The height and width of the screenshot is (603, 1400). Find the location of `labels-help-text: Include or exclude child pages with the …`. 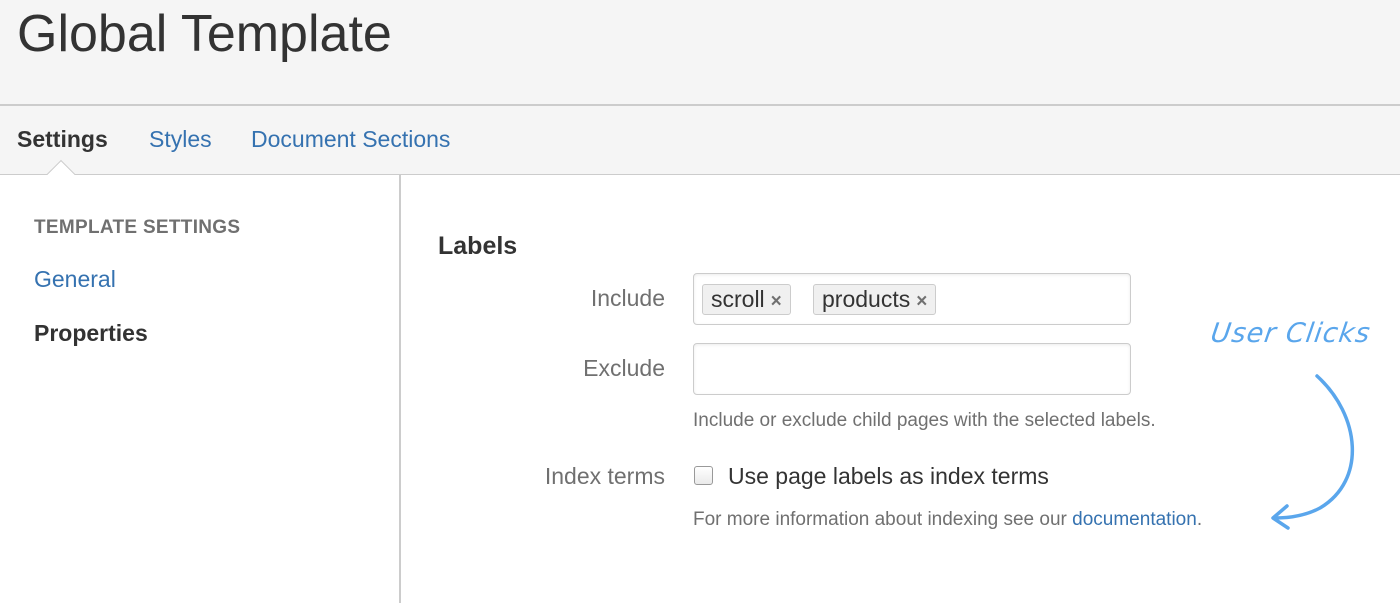

labels-help-text: Include or exclude child pages with the … is located at coordinates (924, 420).